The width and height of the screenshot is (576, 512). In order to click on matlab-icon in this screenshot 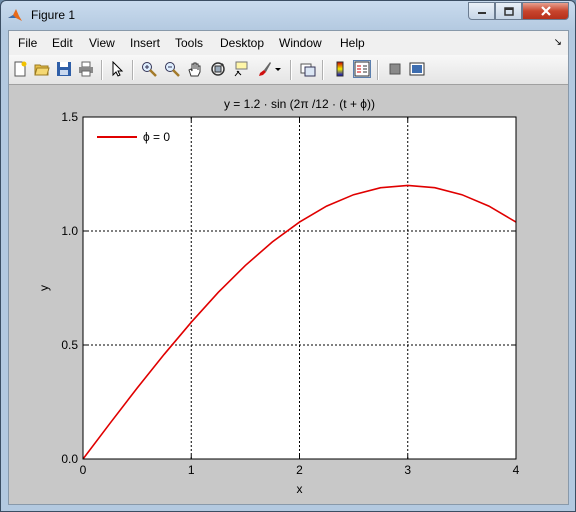, I will do `click(15, 15)`.